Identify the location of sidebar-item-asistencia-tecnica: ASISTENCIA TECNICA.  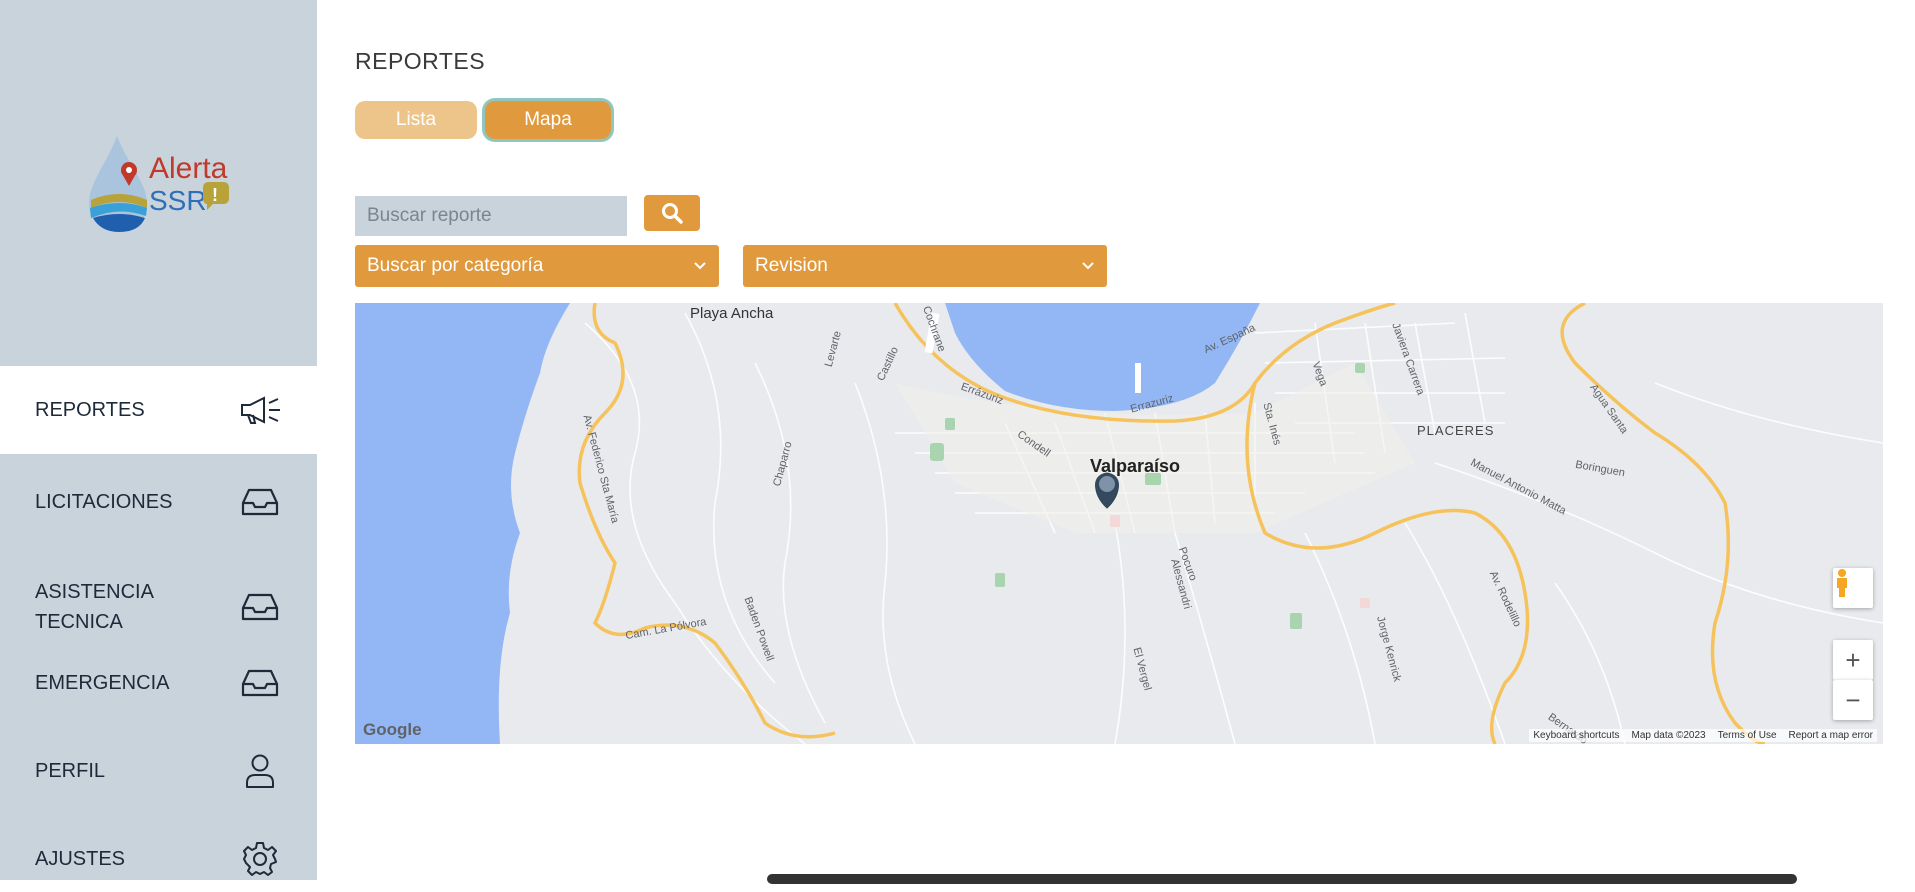
(158, 607).